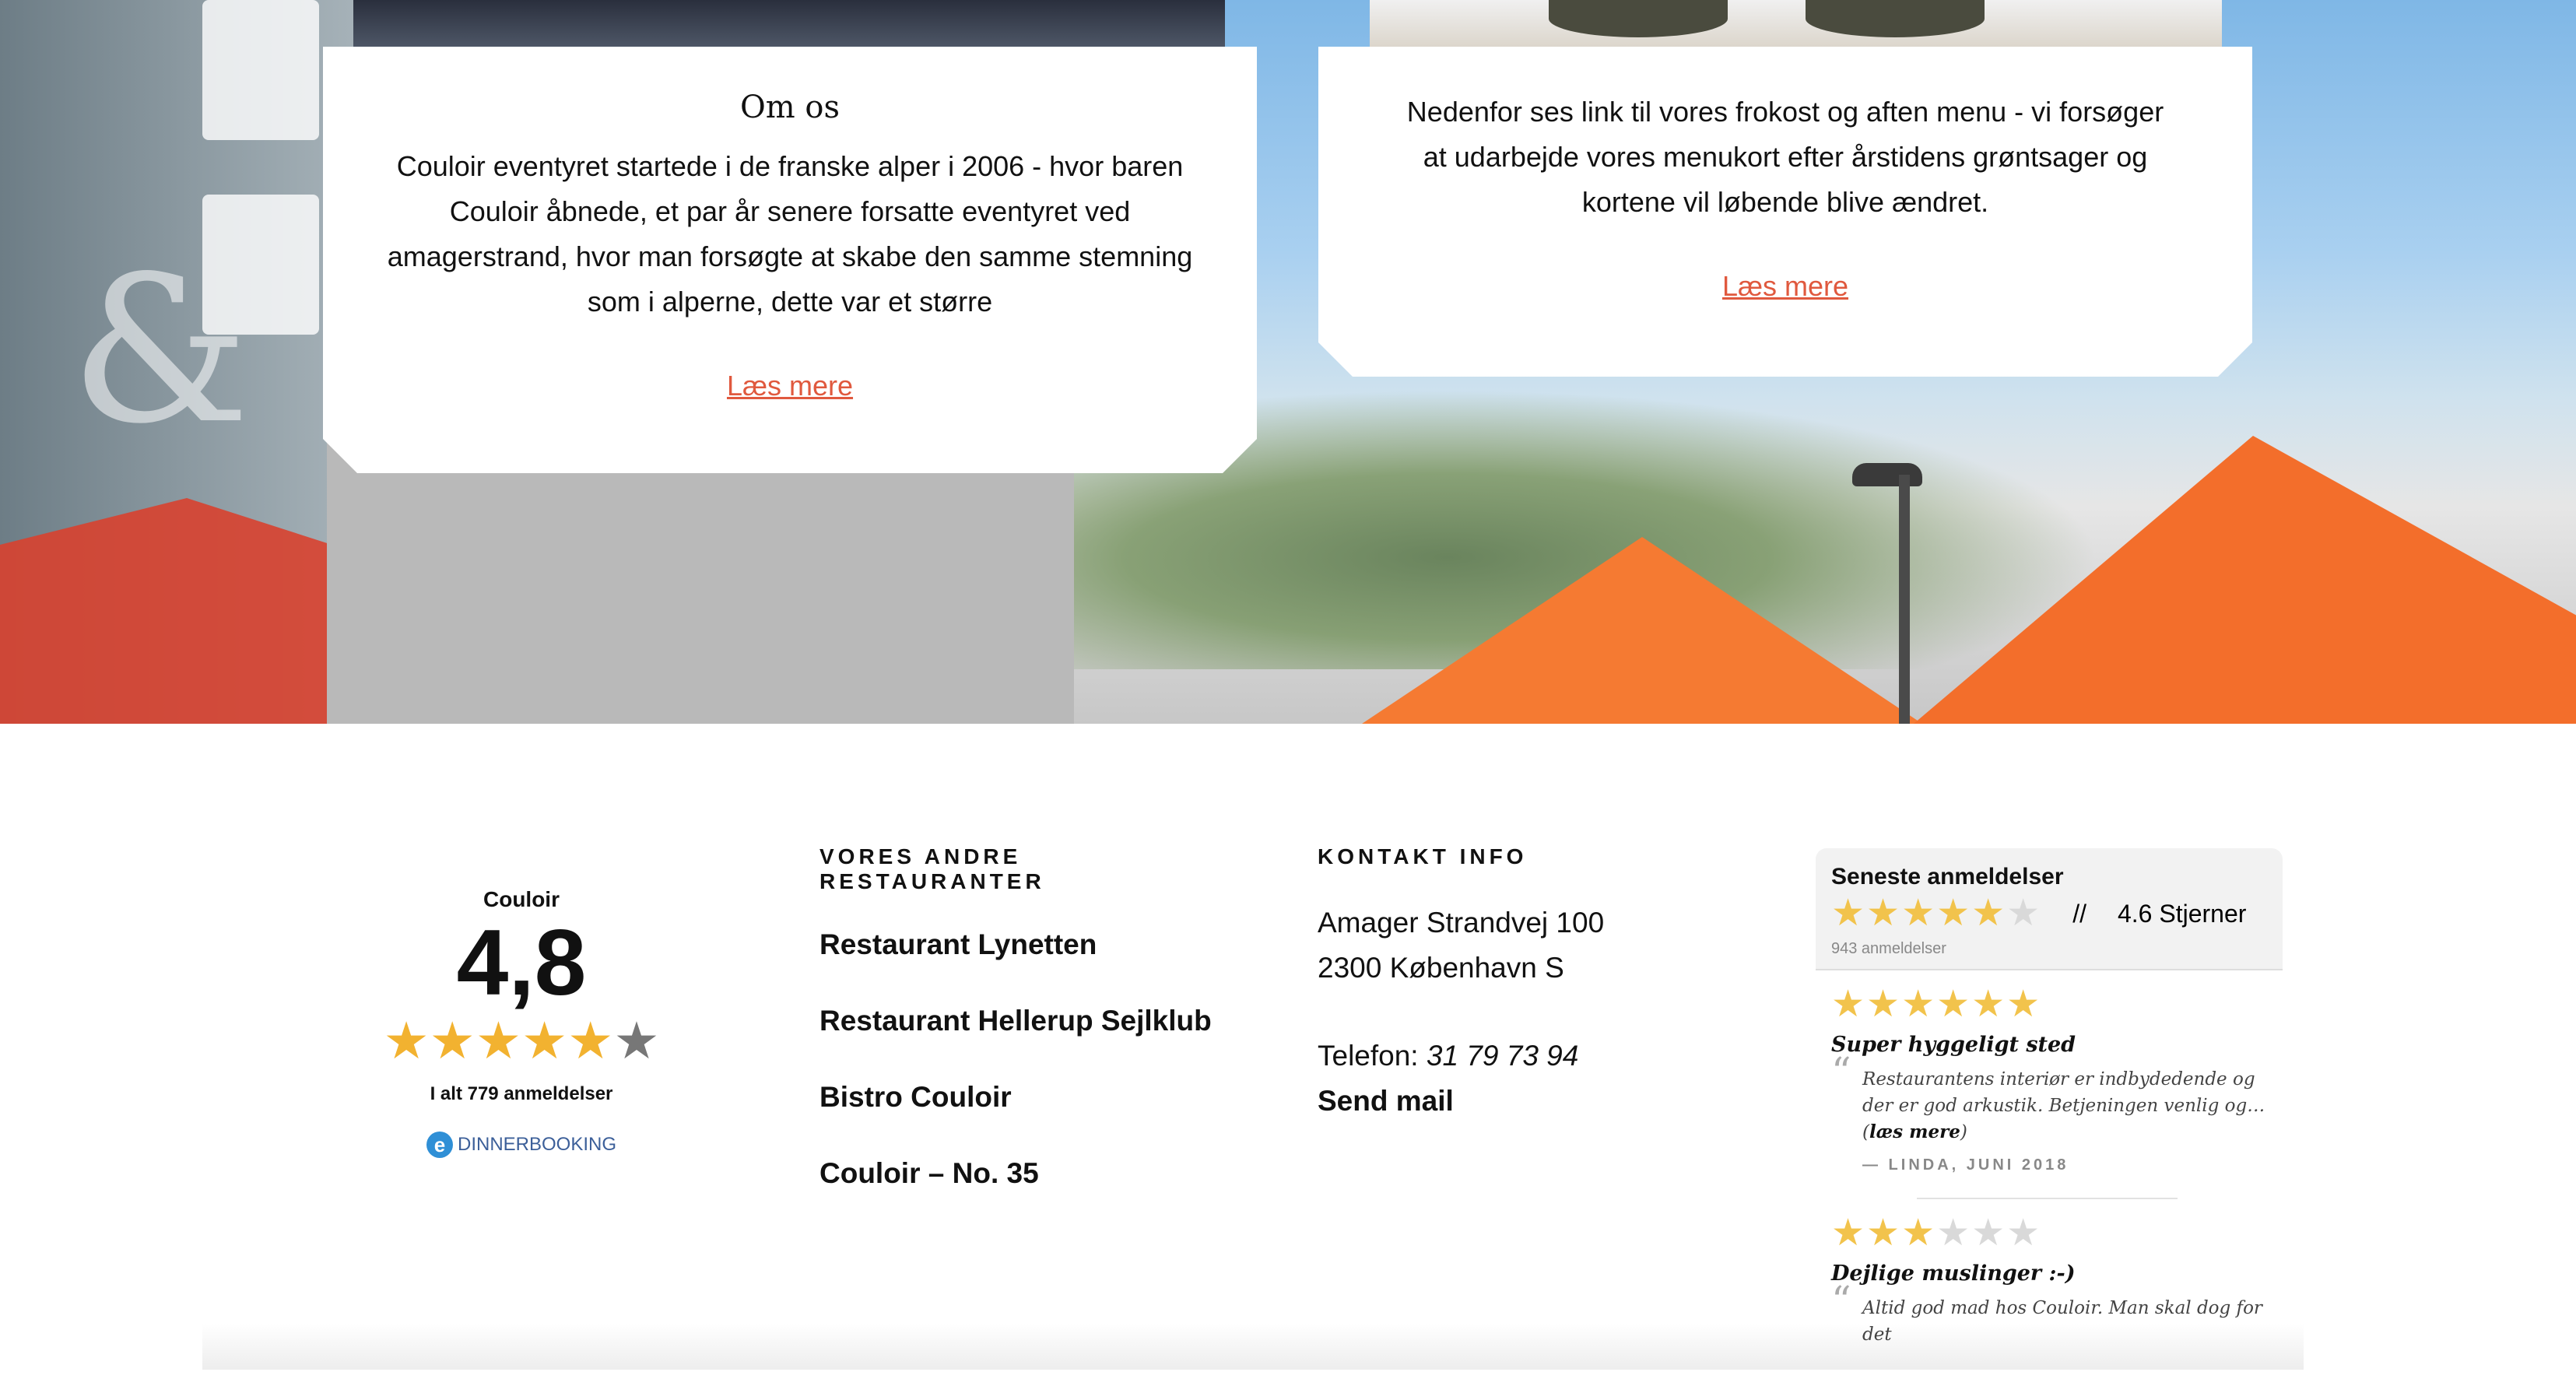 Image resolution: width=2576 pixels, height=1393 pixels. Describe the element at coordinates (1887, 474) in the screenshot. I see `street-lamp` at that location.